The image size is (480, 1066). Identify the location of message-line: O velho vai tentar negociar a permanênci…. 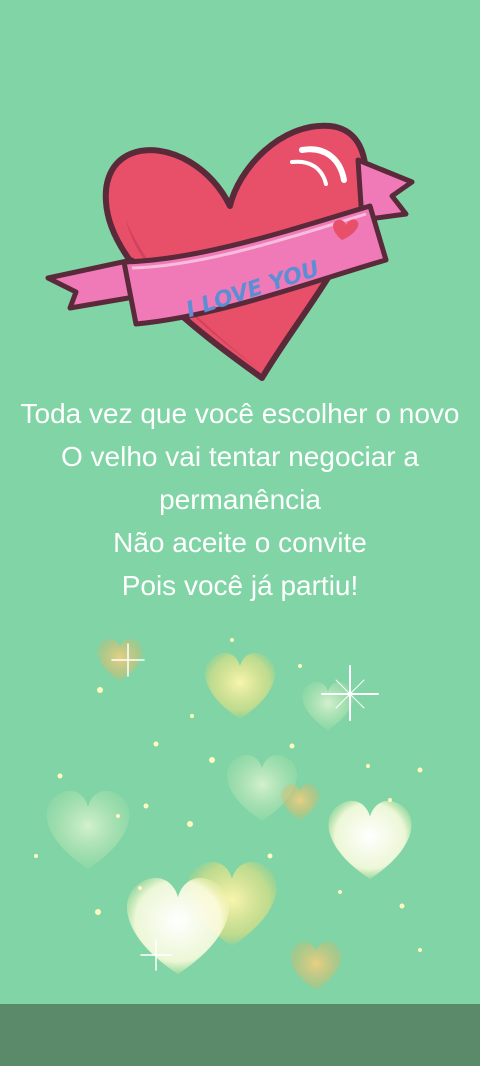
(240, 478).